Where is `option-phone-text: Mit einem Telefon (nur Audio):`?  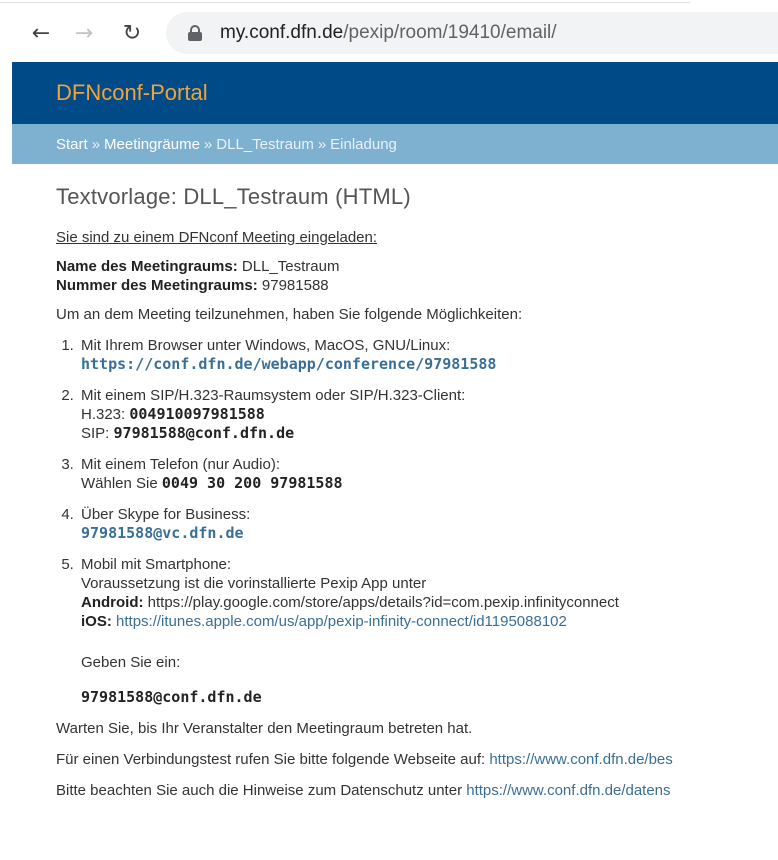 option-phone-text: Mit einem Telefon (nur Audio): is located at coordinates (180, 464).